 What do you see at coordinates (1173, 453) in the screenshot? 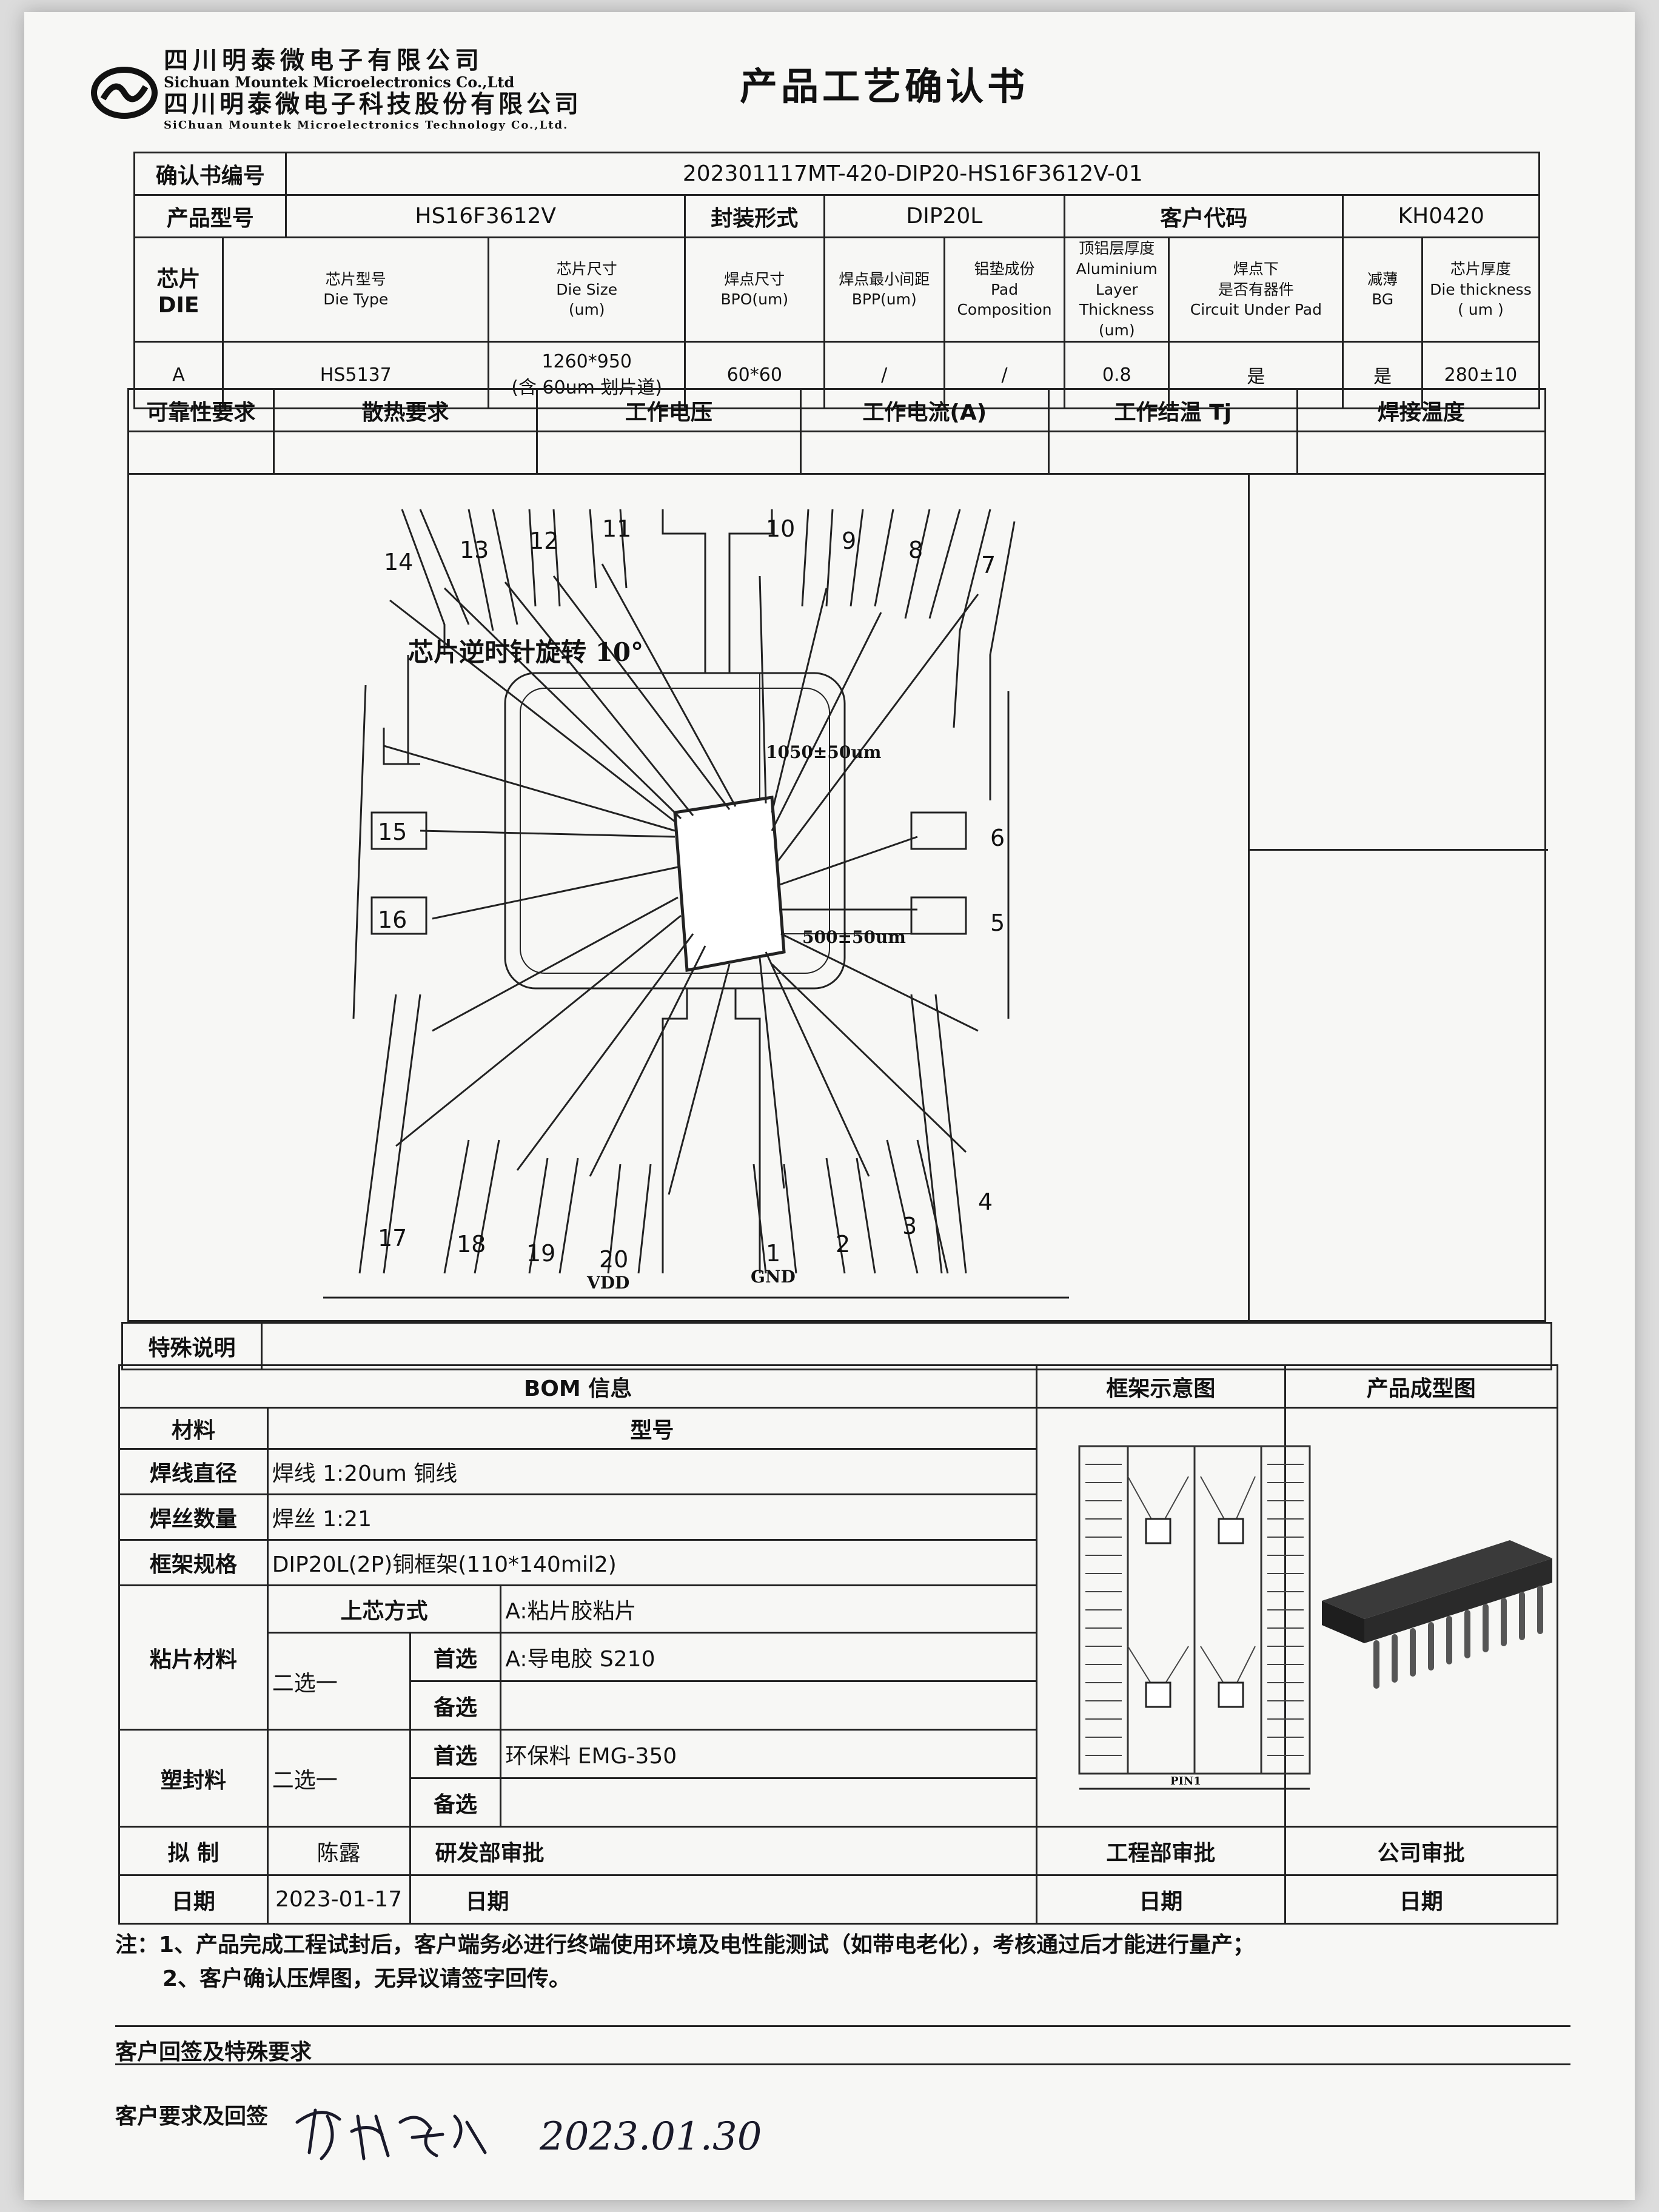
I see `junction-temp-value` at bounding box center [1173, 453].